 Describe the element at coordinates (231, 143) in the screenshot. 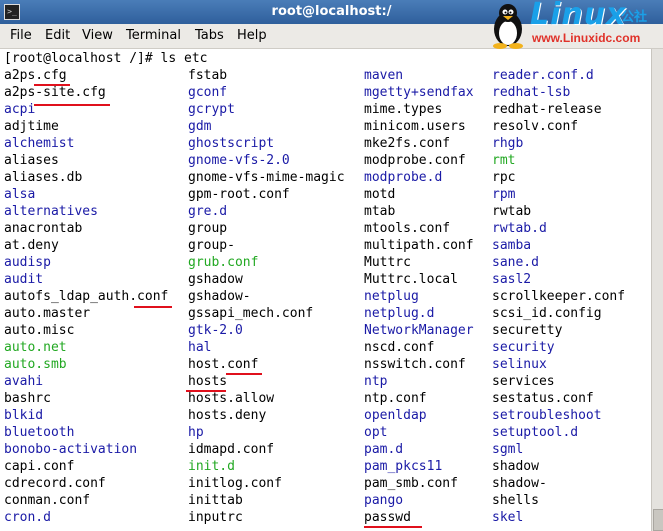

I see `file-entry: ghostscript` at that location.